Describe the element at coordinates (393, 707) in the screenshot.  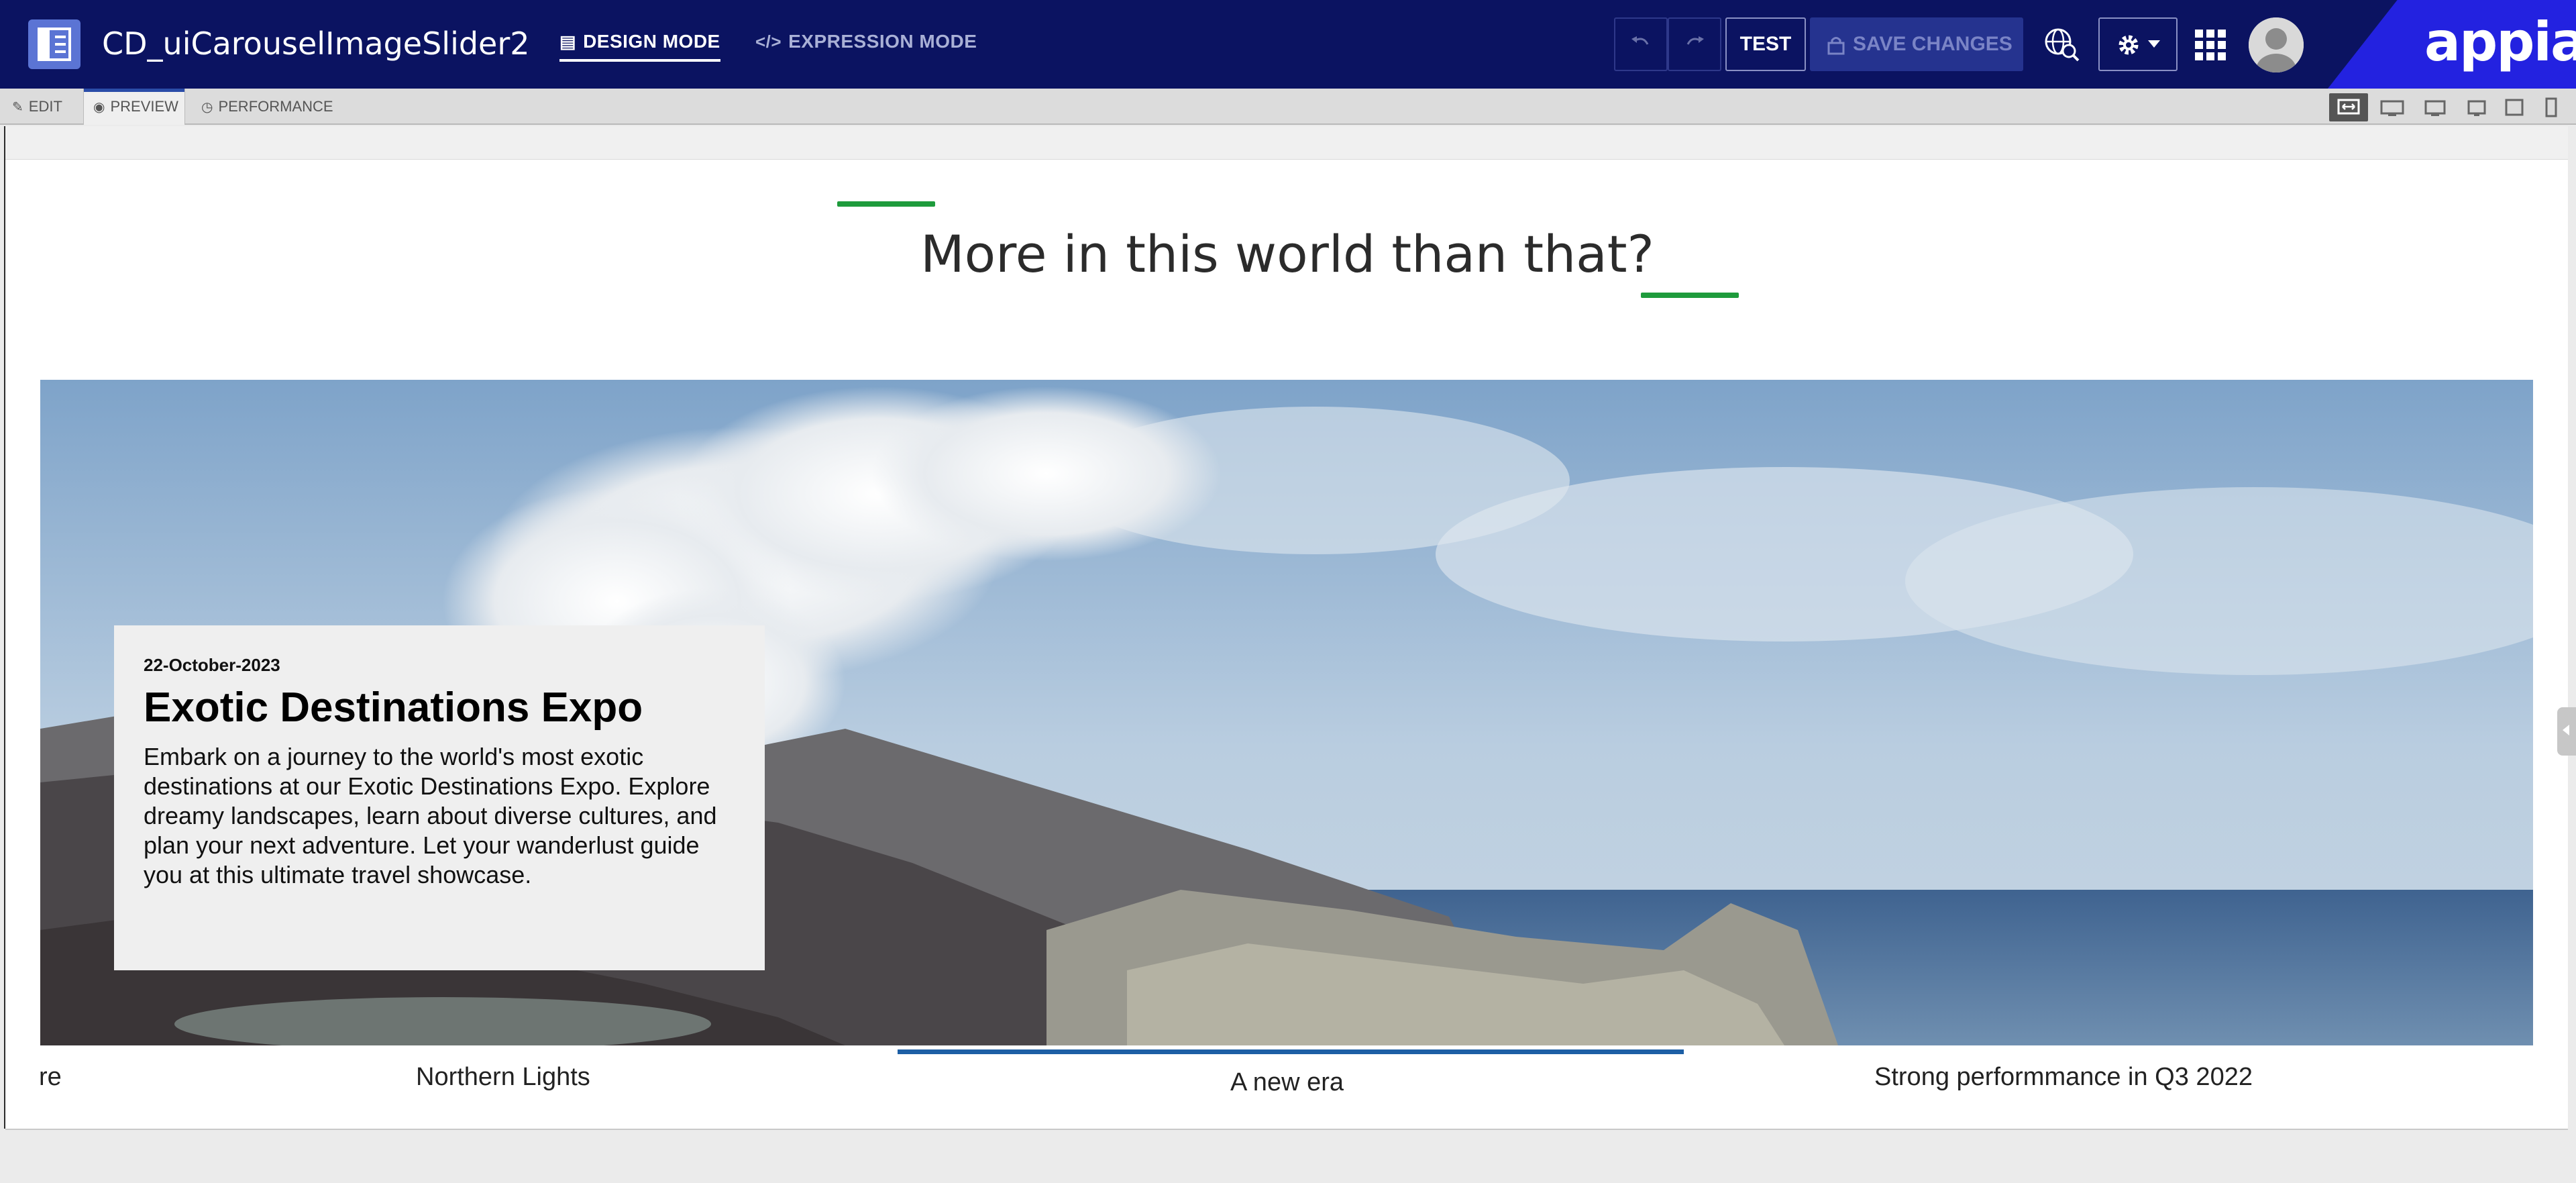
I see `event-title: Exotic Destinations Expo` at that location.